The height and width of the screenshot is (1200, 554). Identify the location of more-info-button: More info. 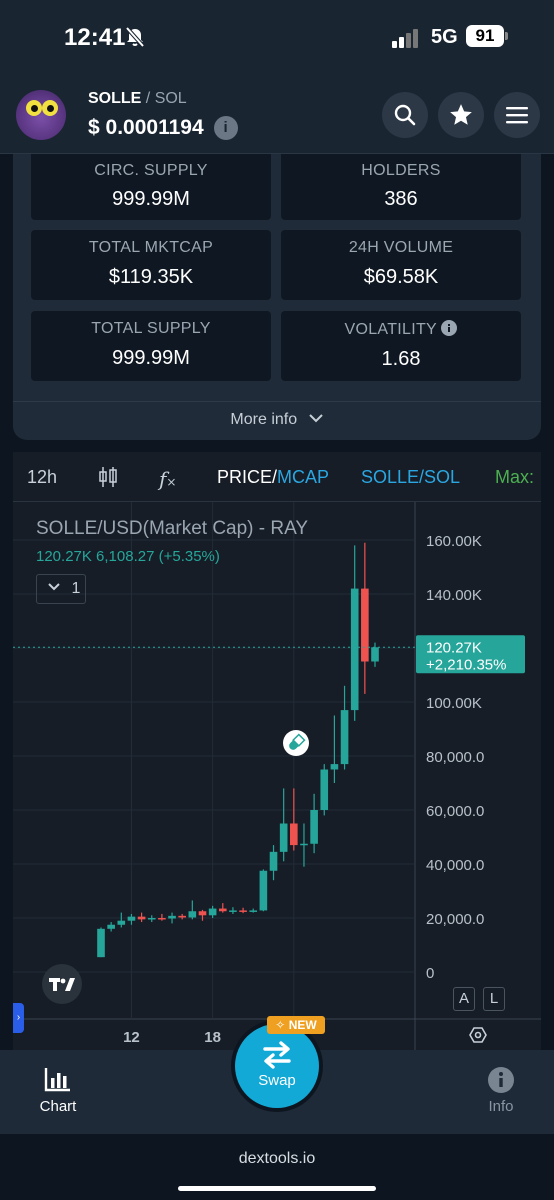
(277, 420).